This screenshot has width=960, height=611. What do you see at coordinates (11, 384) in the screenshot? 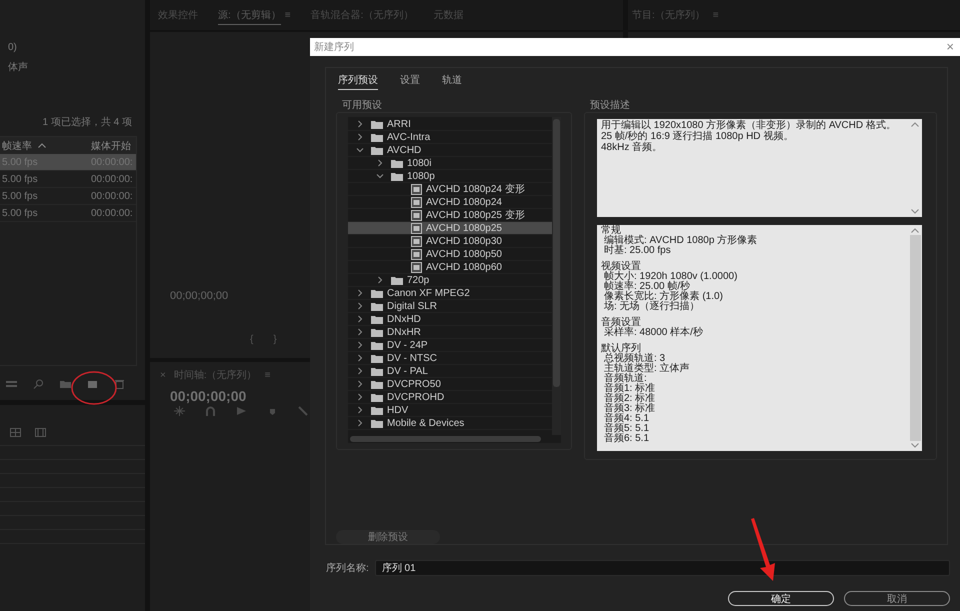
I see `list-view-icon` at bounding box center [11, 384].